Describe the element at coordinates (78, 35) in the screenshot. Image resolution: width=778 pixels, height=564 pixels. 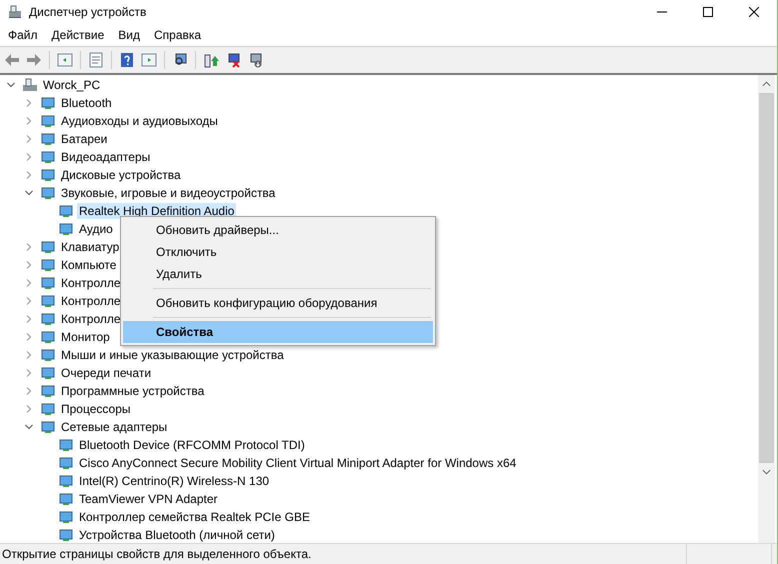
I see `menu-item: Действие` at that location.